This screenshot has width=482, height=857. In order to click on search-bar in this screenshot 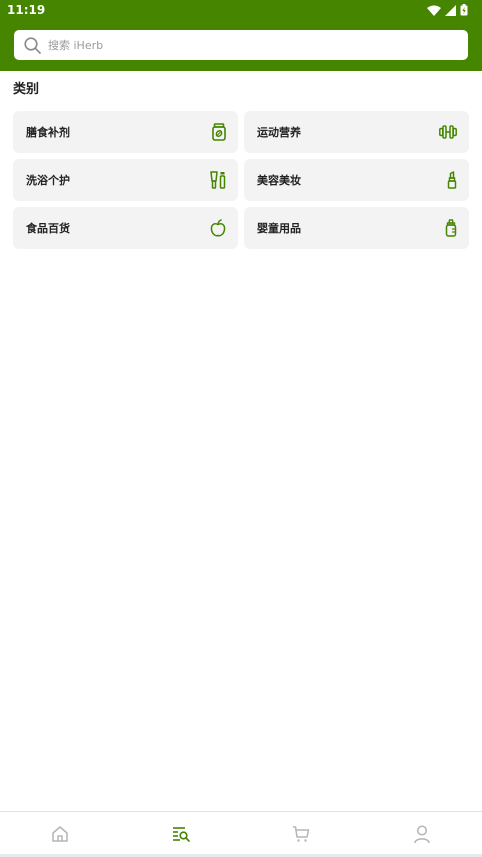, I will do `click(241, 45)`.